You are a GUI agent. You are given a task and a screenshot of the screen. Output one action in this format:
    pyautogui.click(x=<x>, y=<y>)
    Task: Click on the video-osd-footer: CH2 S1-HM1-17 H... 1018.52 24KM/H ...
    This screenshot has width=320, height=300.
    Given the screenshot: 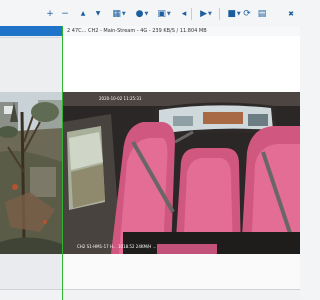 What is the action you would take?
    pyautogui.click(x=117, y=246)
    